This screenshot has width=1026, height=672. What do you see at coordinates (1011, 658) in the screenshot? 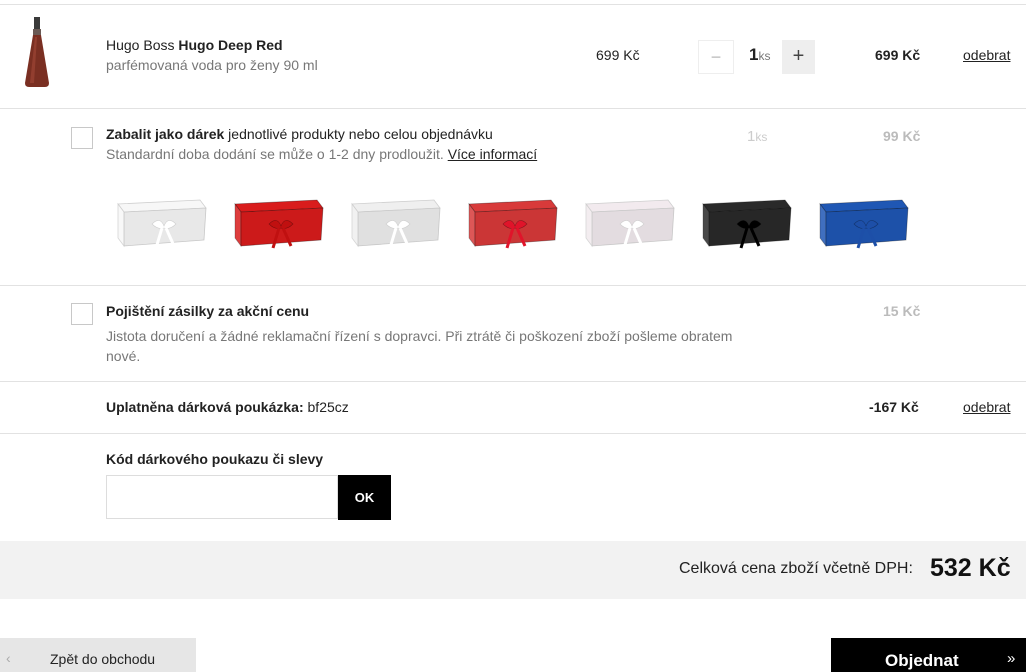
I see `double-chevron-right-icon: »` at bounding box center [1011, 658].